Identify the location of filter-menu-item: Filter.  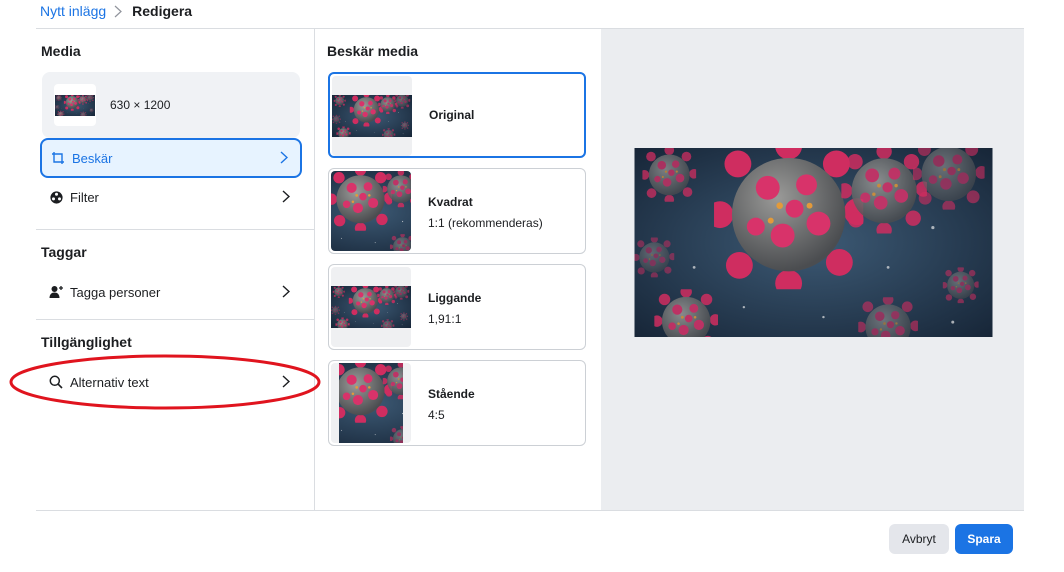
(171, 197).